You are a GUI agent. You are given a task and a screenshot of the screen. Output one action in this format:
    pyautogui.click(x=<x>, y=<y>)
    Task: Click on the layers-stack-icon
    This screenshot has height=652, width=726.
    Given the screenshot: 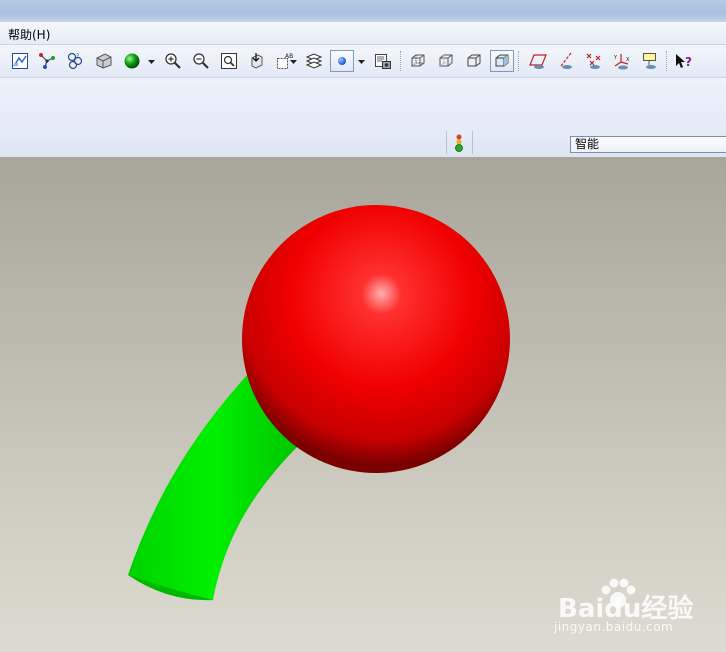 What is the action you would take?
    pyautogui.click(x=314, y=61)
    